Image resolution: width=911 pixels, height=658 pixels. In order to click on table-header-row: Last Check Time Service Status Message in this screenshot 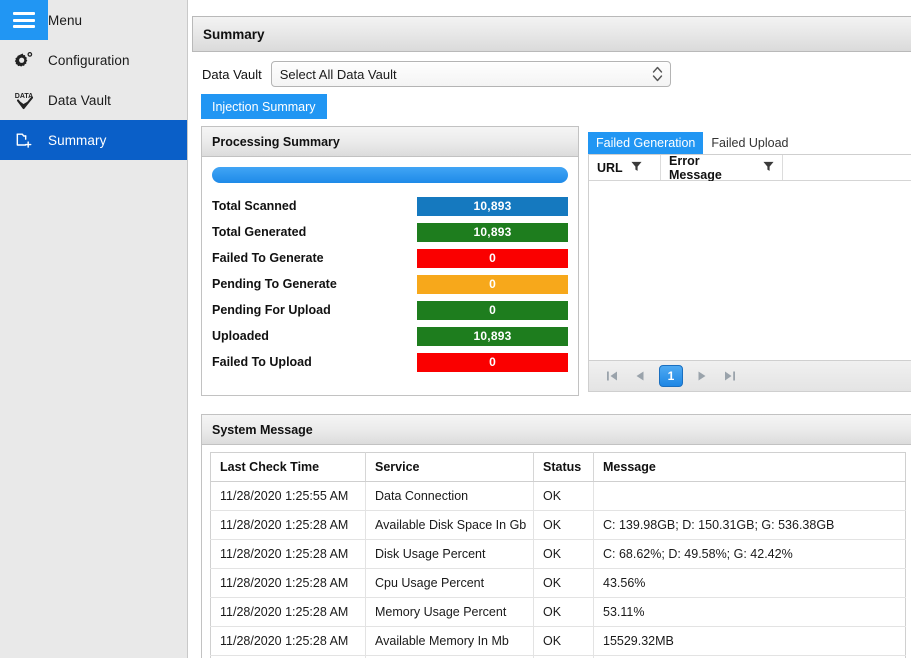, I will do `click(558, 467)`.